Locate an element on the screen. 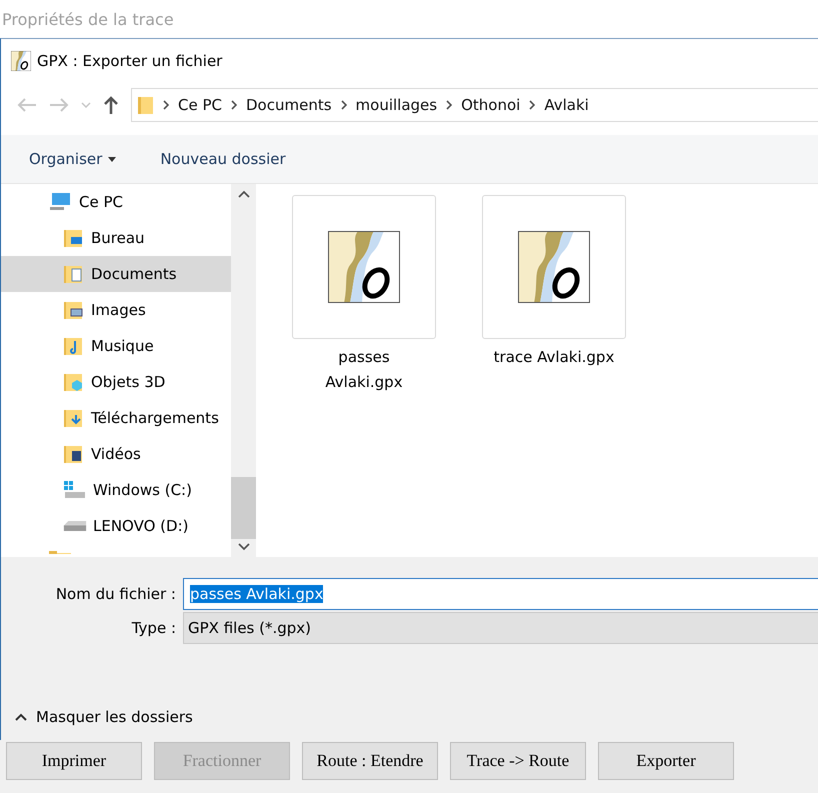 This screenshot has height=793, width=818. address-bar: Ce PC Documents mouillages Othonoi Avlaki is located at coordinates (474, 105).